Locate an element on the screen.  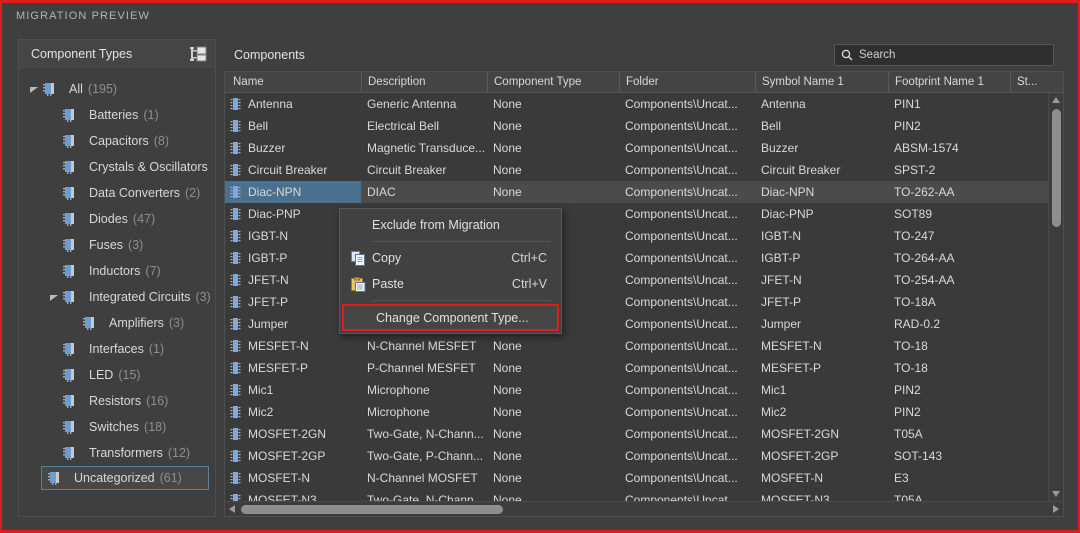
cell-symbol: MOSFET-N is located at coordinates (792, 478).